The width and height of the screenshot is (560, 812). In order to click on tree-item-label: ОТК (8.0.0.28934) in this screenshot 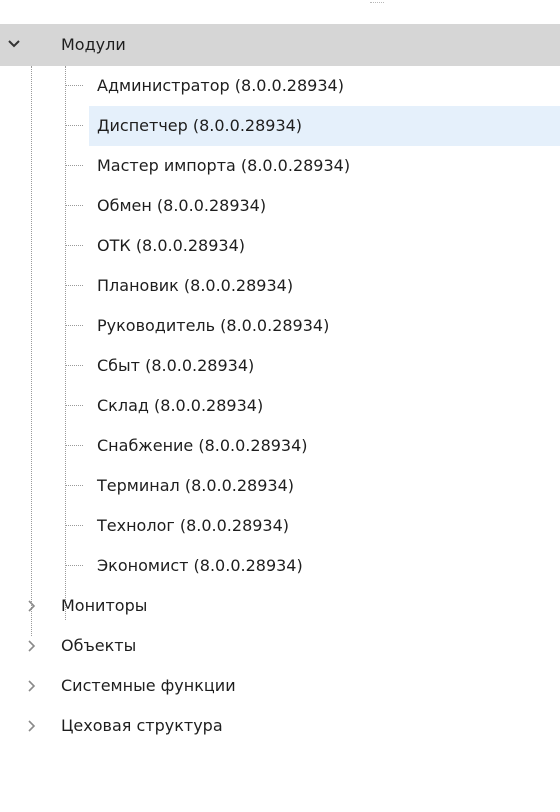, I will do `click(171, 245)`.